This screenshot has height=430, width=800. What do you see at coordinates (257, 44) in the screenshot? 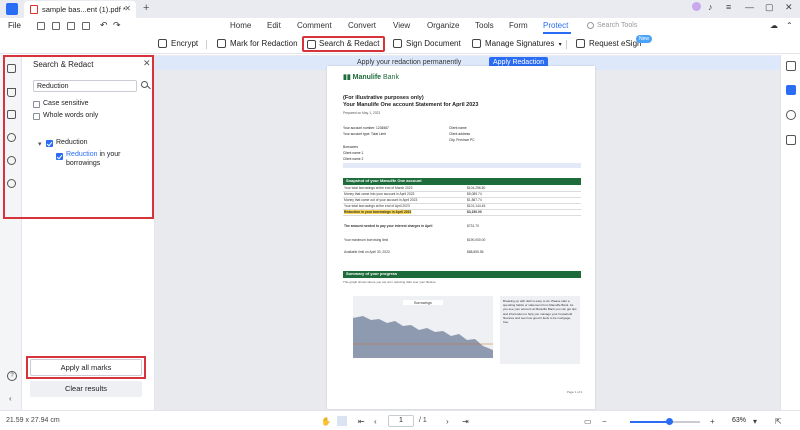
I see `mark-for-redaction-button: Mark for Redaction` at bounding box center [257, 44].